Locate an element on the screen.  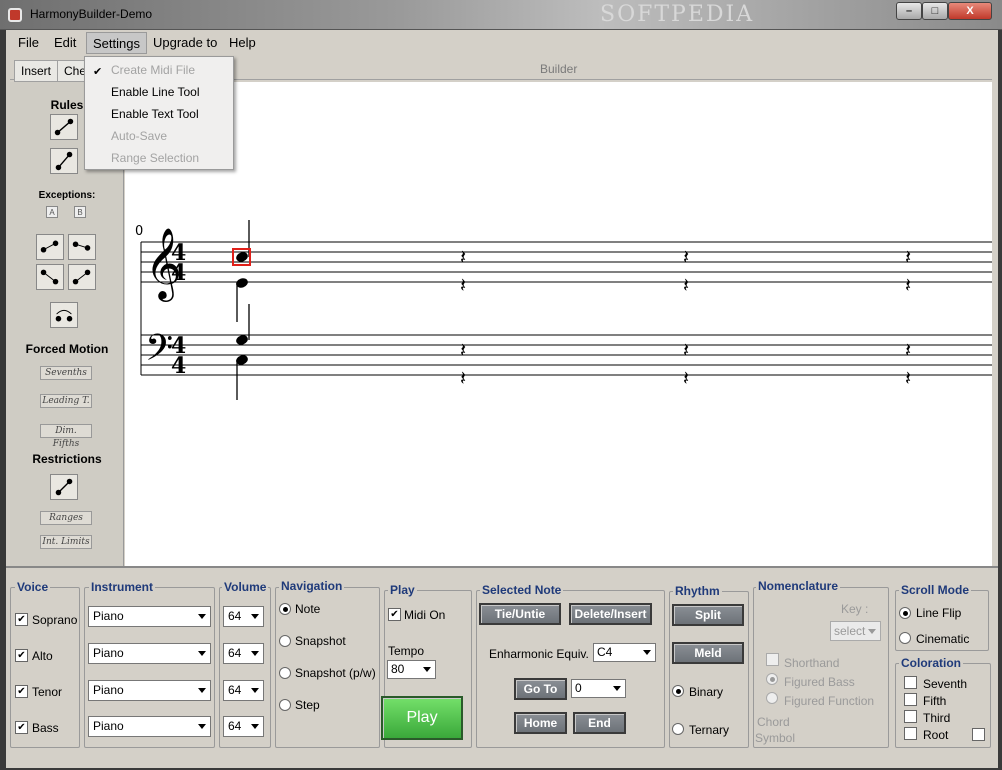
seventh-checkbox is located at coordinates (910, 682).